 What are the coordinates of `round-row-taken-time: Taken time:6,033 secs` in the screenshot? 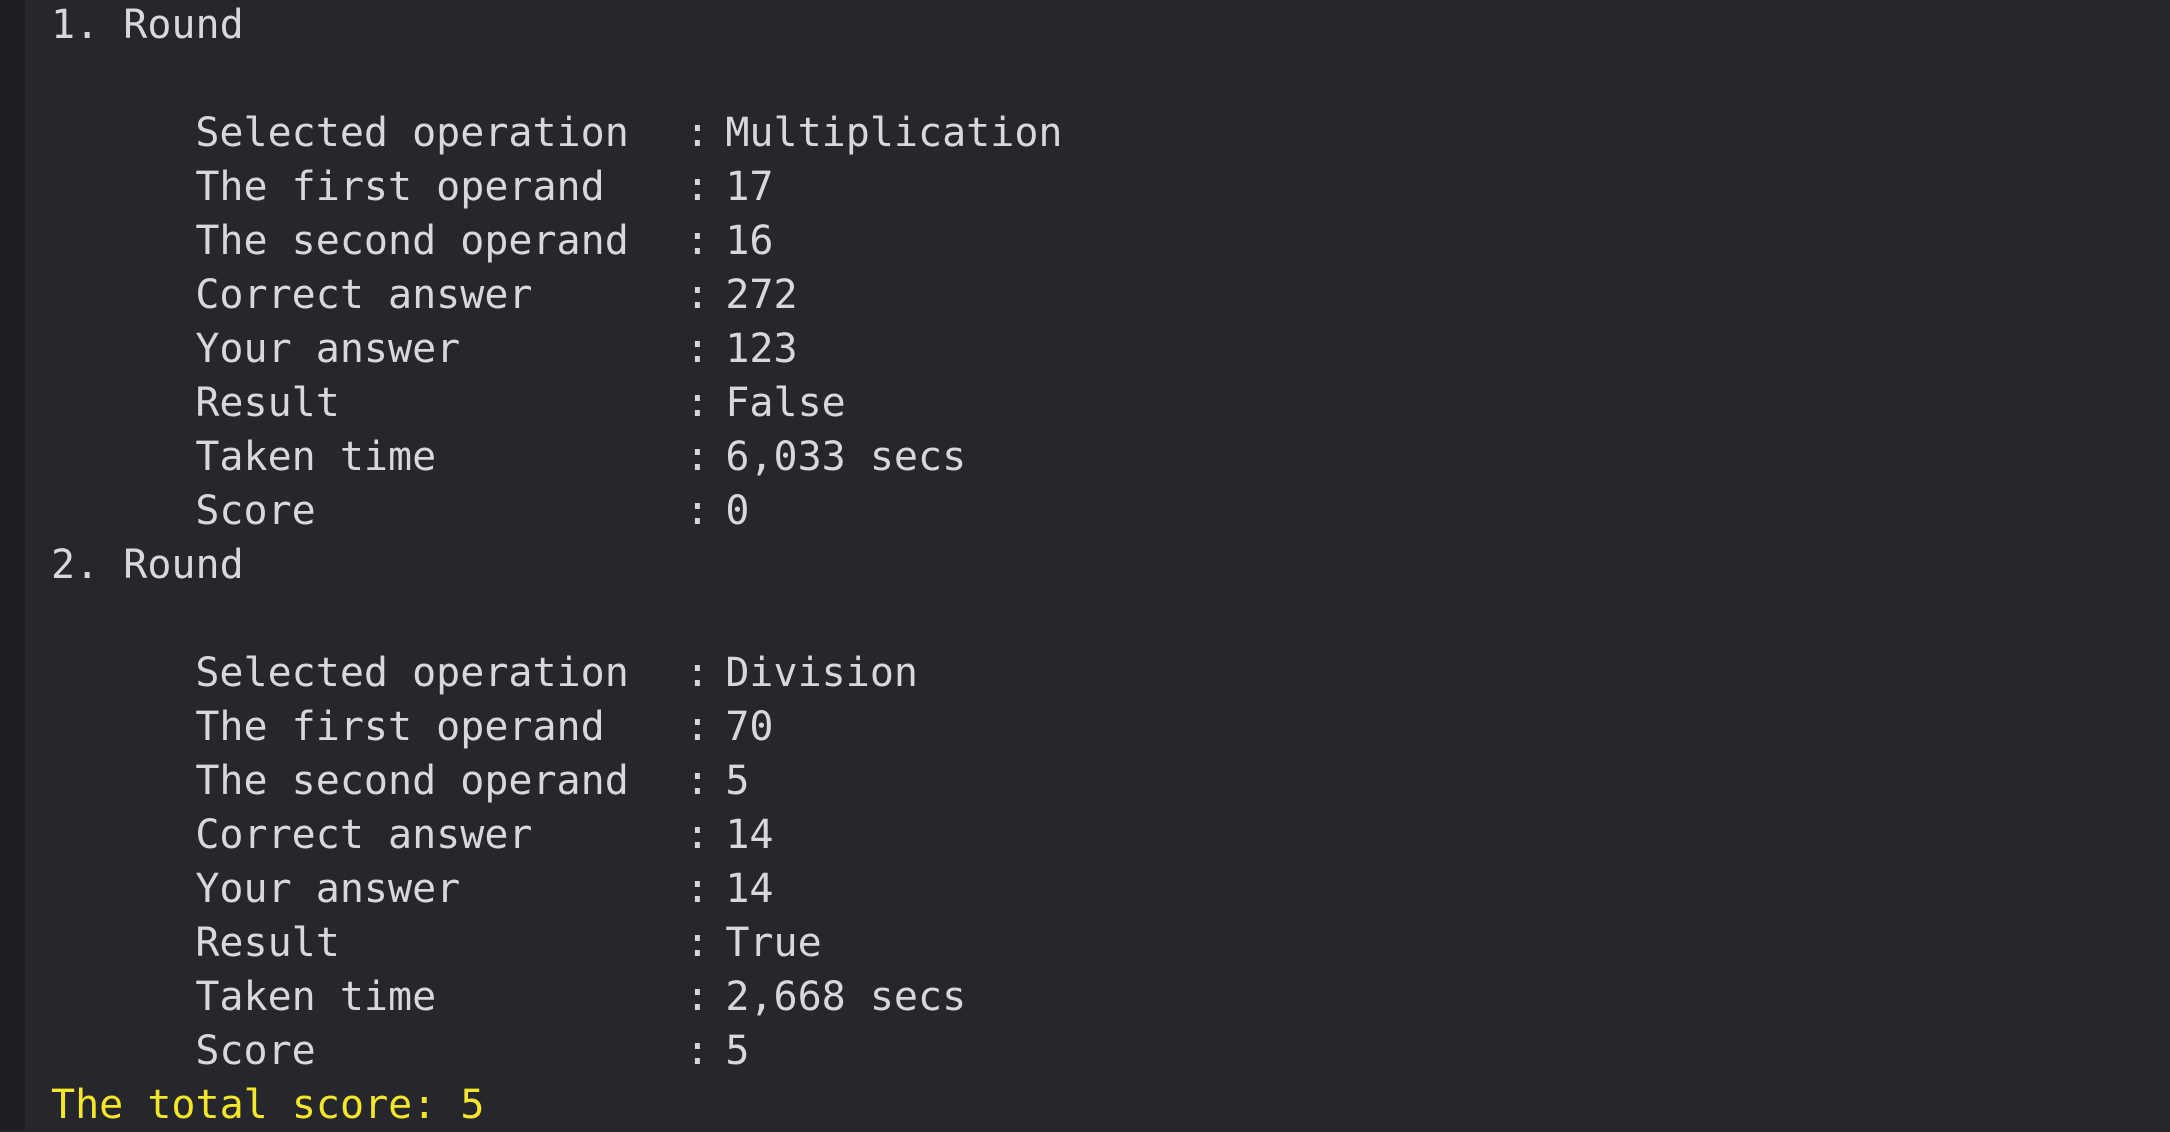 It's located at (532, 428).